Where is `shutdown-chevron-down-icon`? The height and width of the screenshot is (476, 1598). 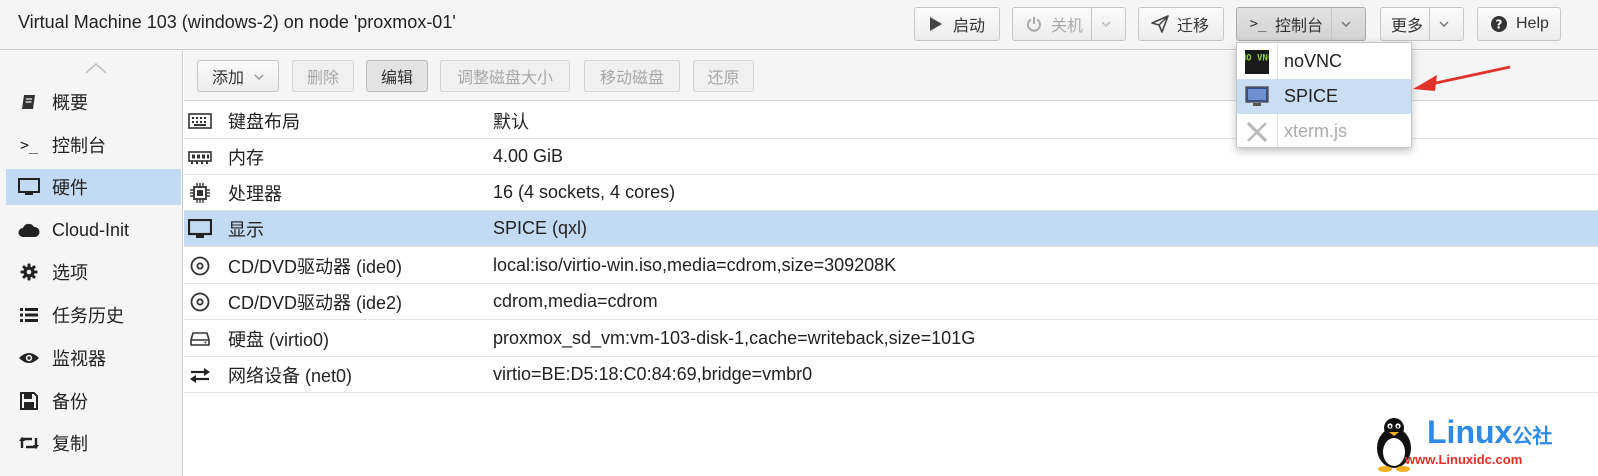 shutdown-chevron-down-icon is located at coordinates (1105, 24).